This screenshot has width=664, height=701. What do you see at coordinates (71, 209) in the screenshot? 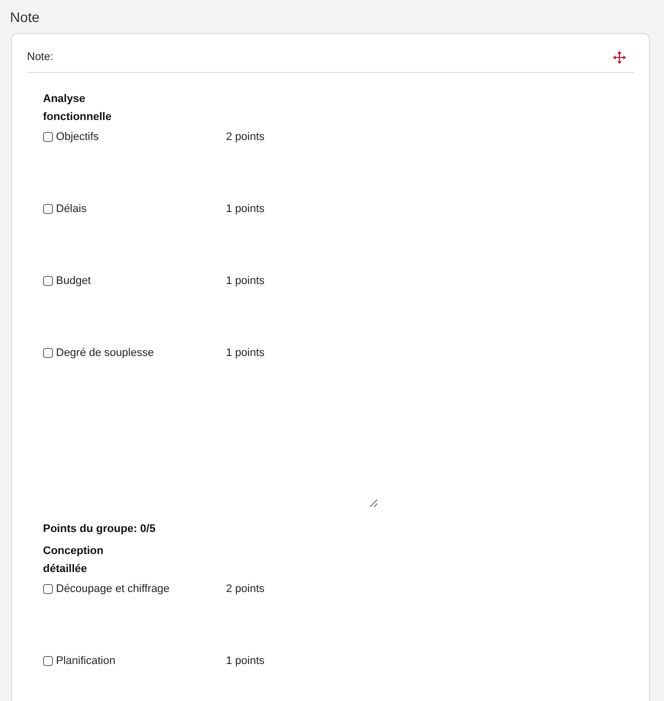
I see `criterion-label: Délais` at bounding box center [71, 209].